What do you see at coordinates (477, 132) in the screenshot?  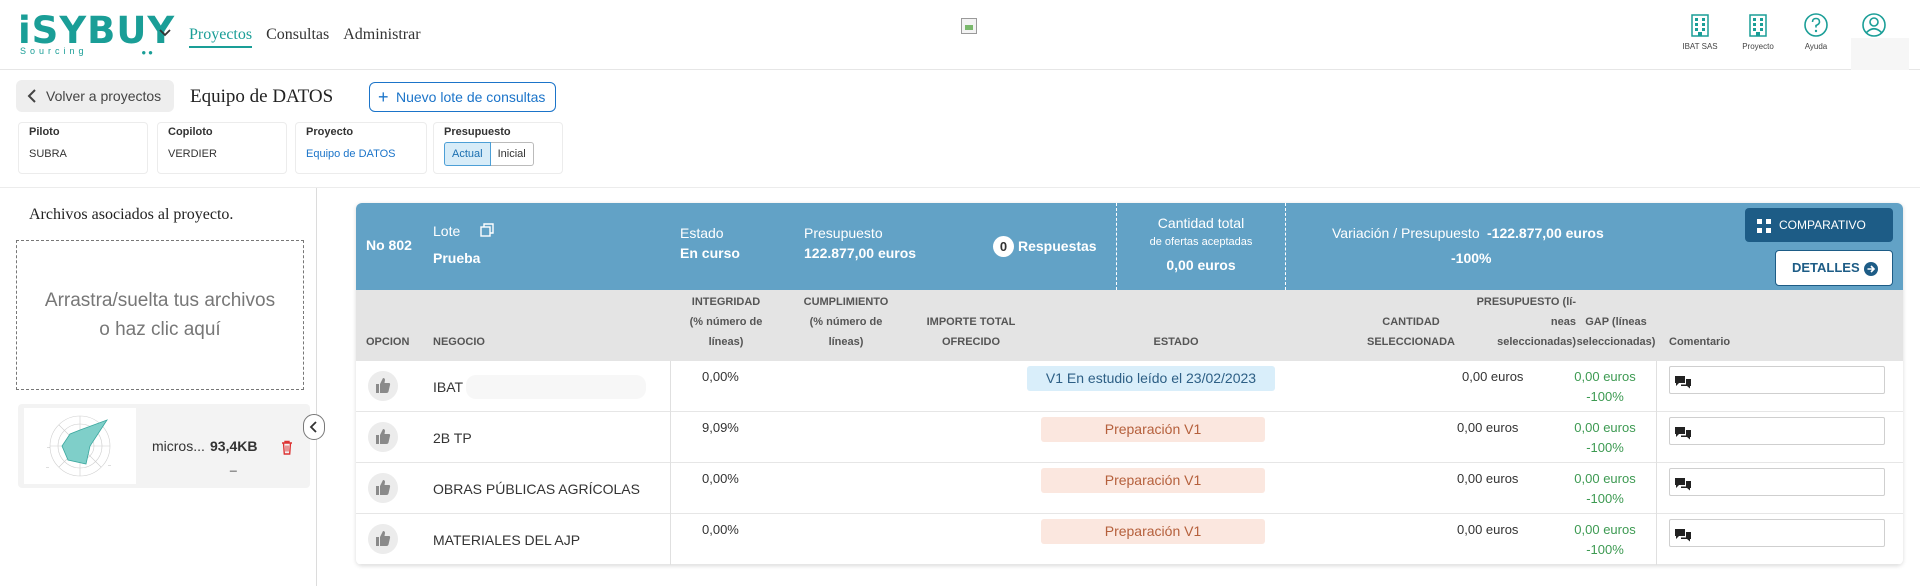 I see `presupuesto-label: Presupuesto` at bounding box center [477, 132].